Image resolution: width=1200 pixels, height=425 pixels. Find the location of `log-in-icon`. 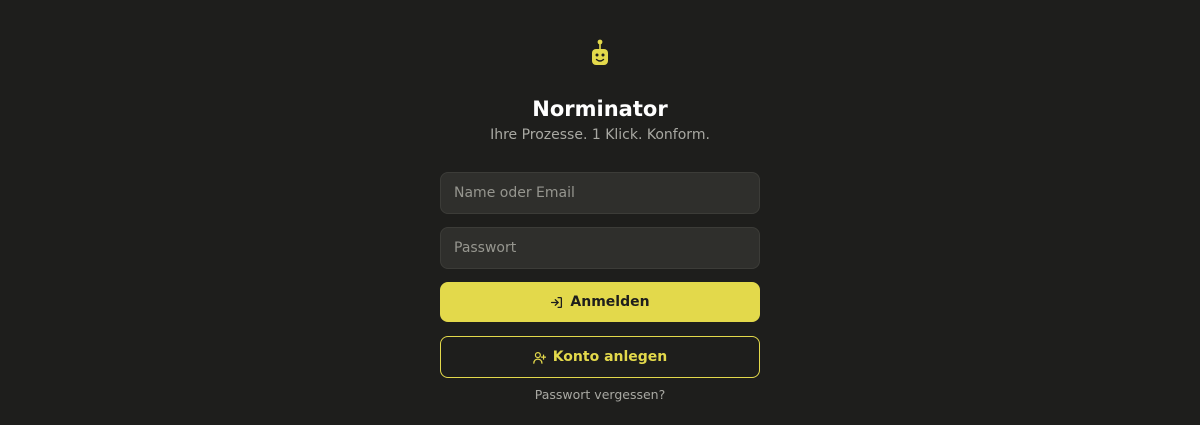

log-in-icon is located at coordinates (556, 302).